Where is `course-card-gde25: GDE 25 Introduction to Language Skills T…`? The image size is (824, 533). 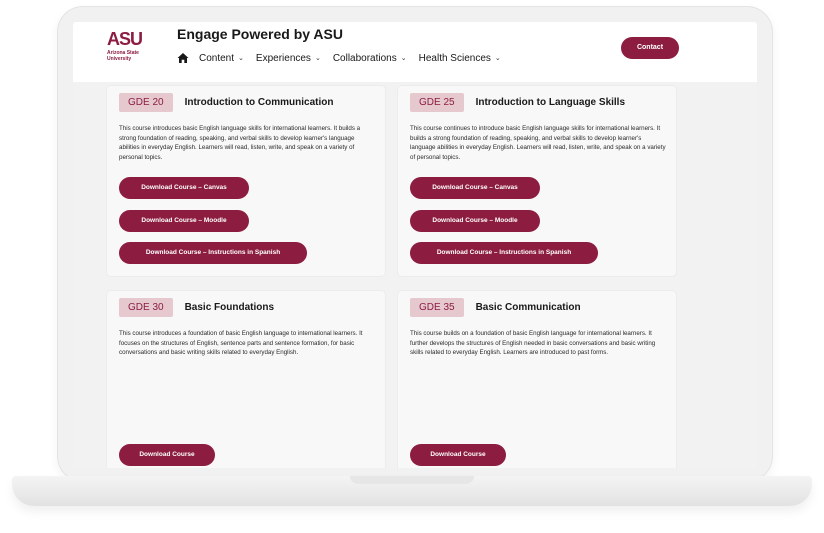 course-card-gde25: GDE 25 Introduction to Language Skills T… is located at coordinates (537, 181).